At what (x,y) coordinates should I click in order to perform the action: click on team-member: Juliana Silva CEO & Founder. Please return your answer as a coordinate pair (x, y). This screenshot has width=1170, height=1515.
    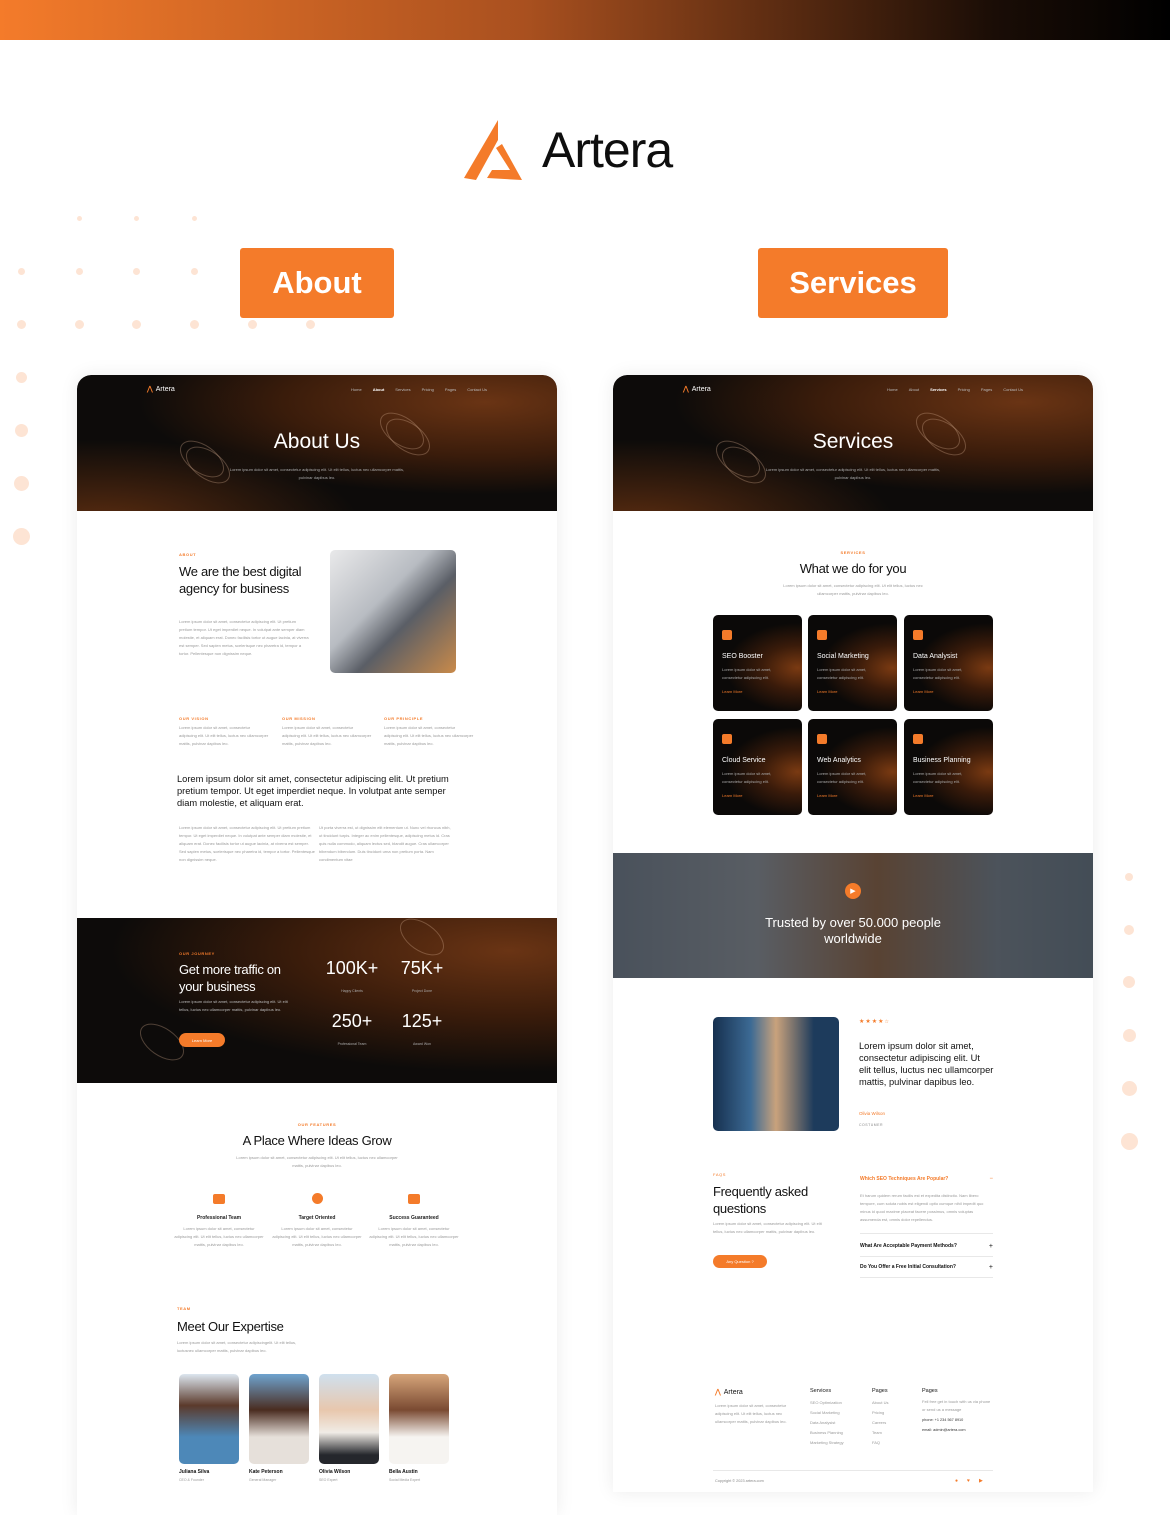
    Looking at the image, I should click on (209, 1428).